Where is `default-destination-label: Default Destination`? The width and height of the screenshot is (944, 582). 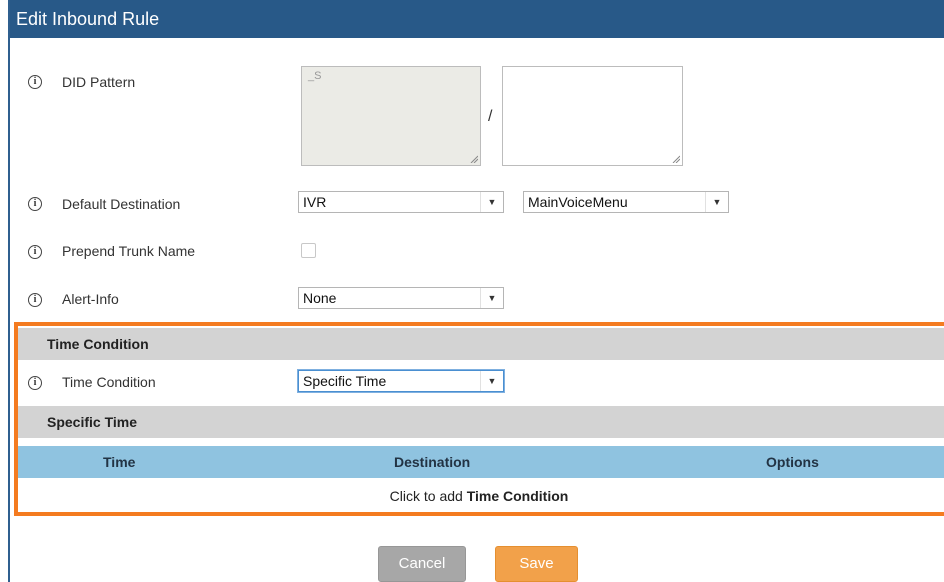
default-destination-label: Default Destination is located at coordinates (121, 204).